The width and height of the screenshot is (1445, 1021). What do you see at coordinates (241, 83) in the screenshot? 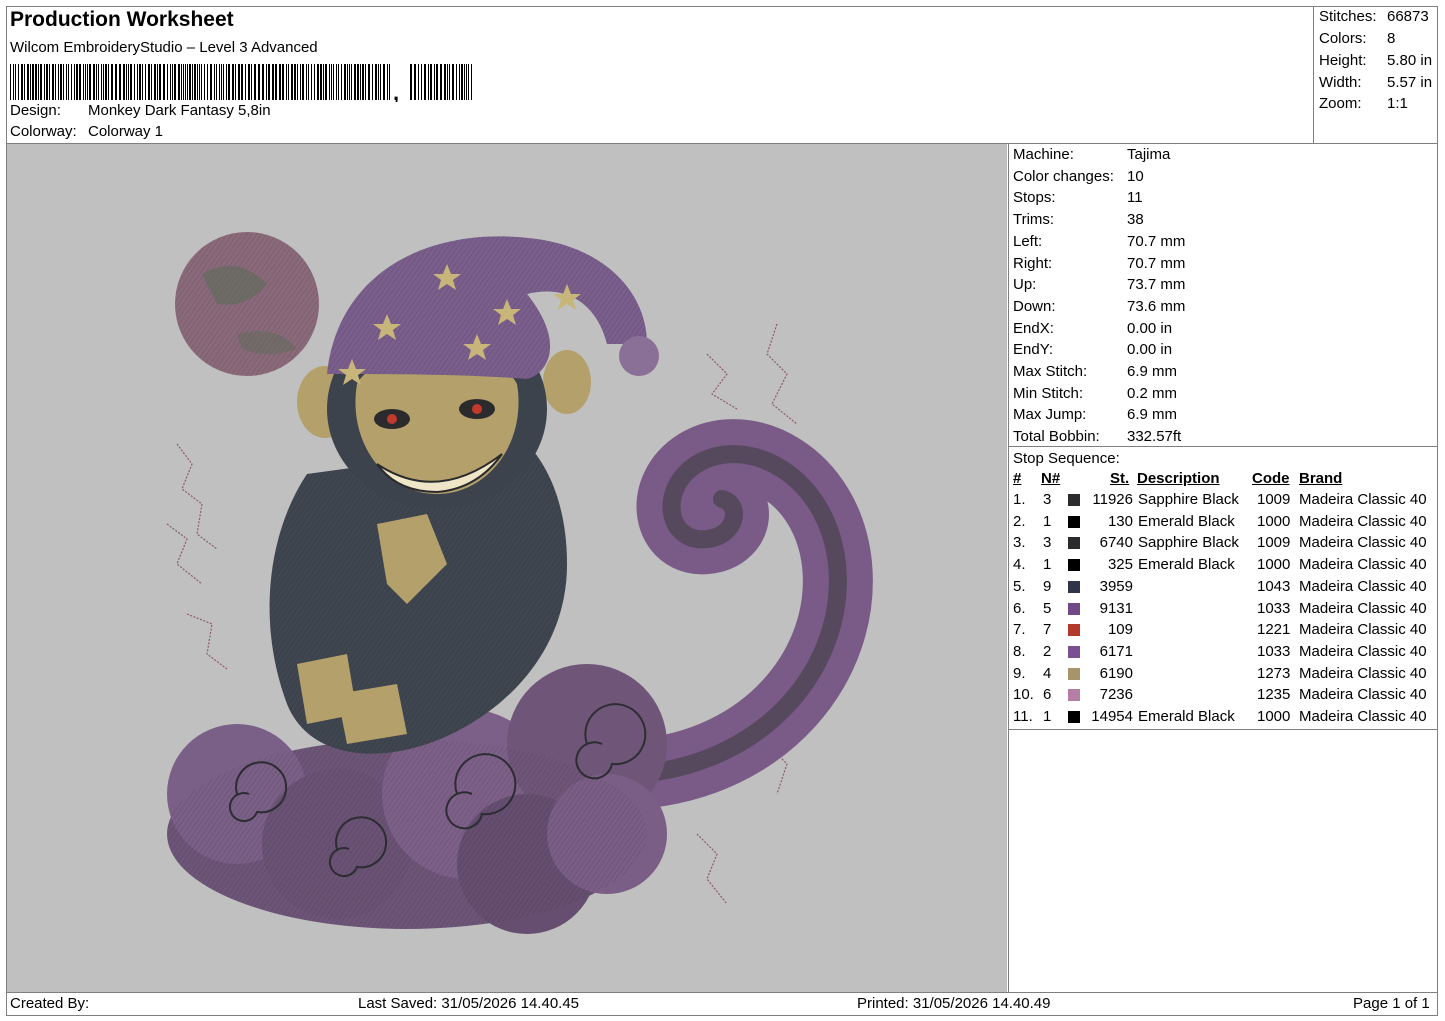
I see `barcode: ,` at bounding box center [241, 83].